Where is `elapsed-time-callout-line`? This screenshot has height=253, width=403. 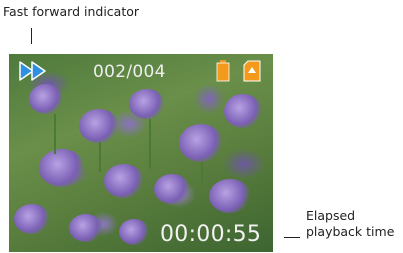 elapsed-time-callout-line is located at coordinates (292, 237).